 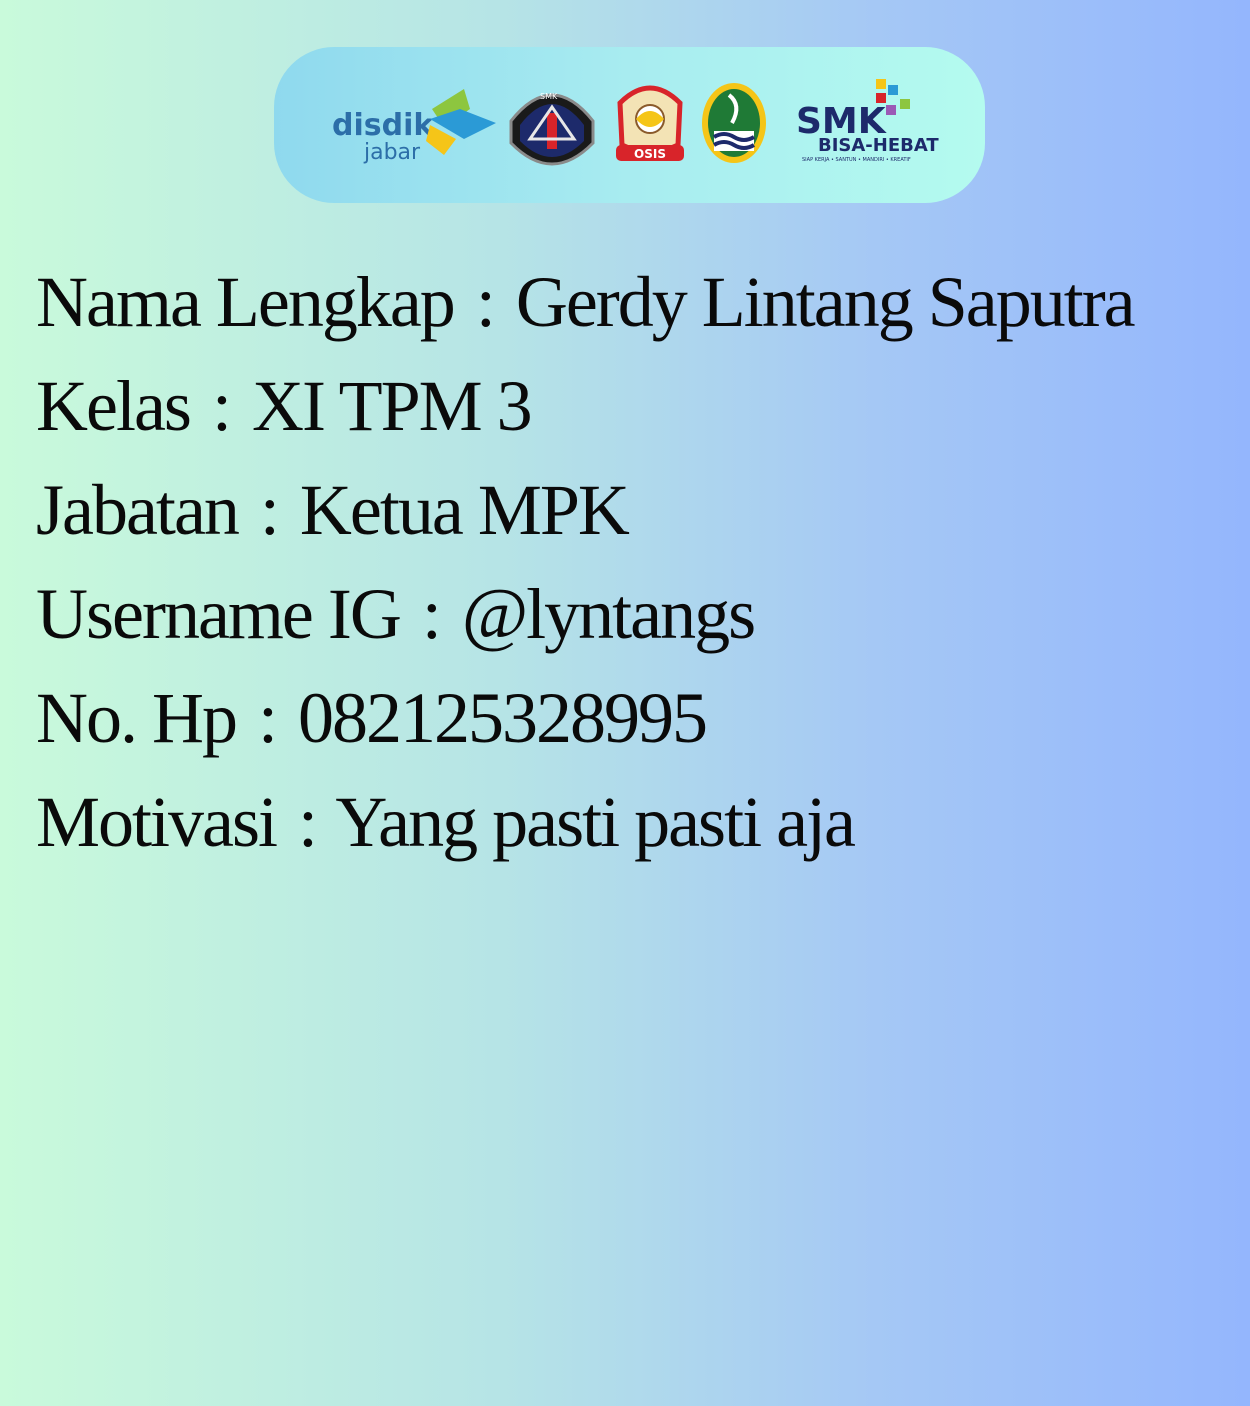 I want to click on jabatan-value: Ketua MPK, so click(x=464, y=510).